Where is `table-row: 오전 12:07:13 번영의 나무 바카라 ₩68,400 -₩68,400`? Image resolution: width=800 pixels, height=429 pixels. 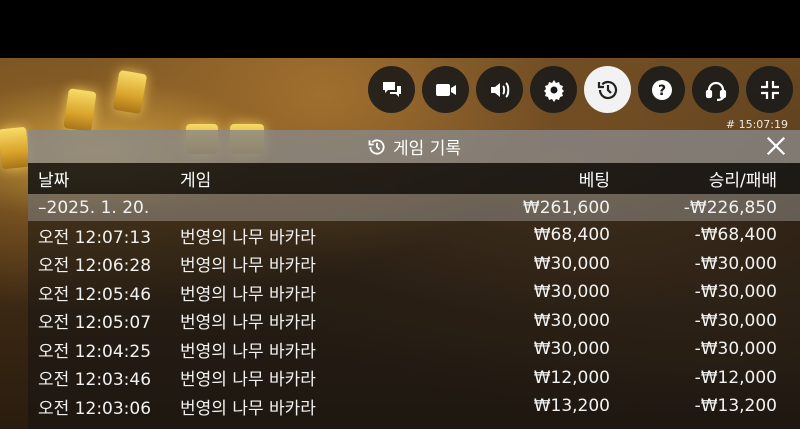
table-row: 오전 12:07:13 번영의 나무 바카라 ₩68,400 -₩68,400 is located at coordinates (414, 235).